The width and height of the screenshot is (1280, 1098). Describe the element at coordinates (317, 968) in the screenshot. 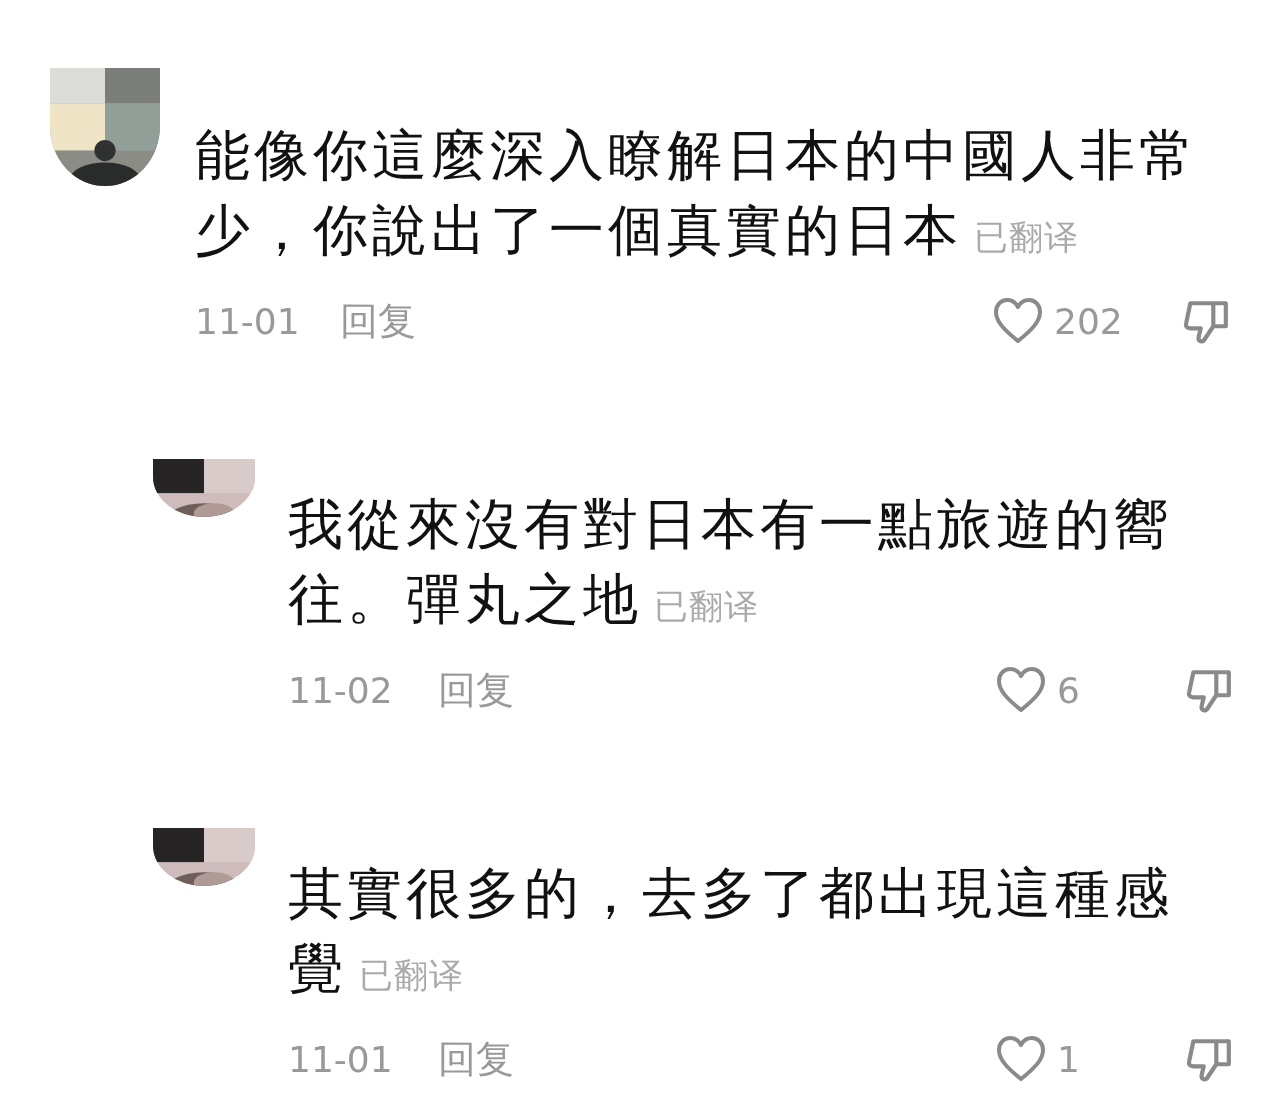

I see `comment-text-line: 覺` at that location.